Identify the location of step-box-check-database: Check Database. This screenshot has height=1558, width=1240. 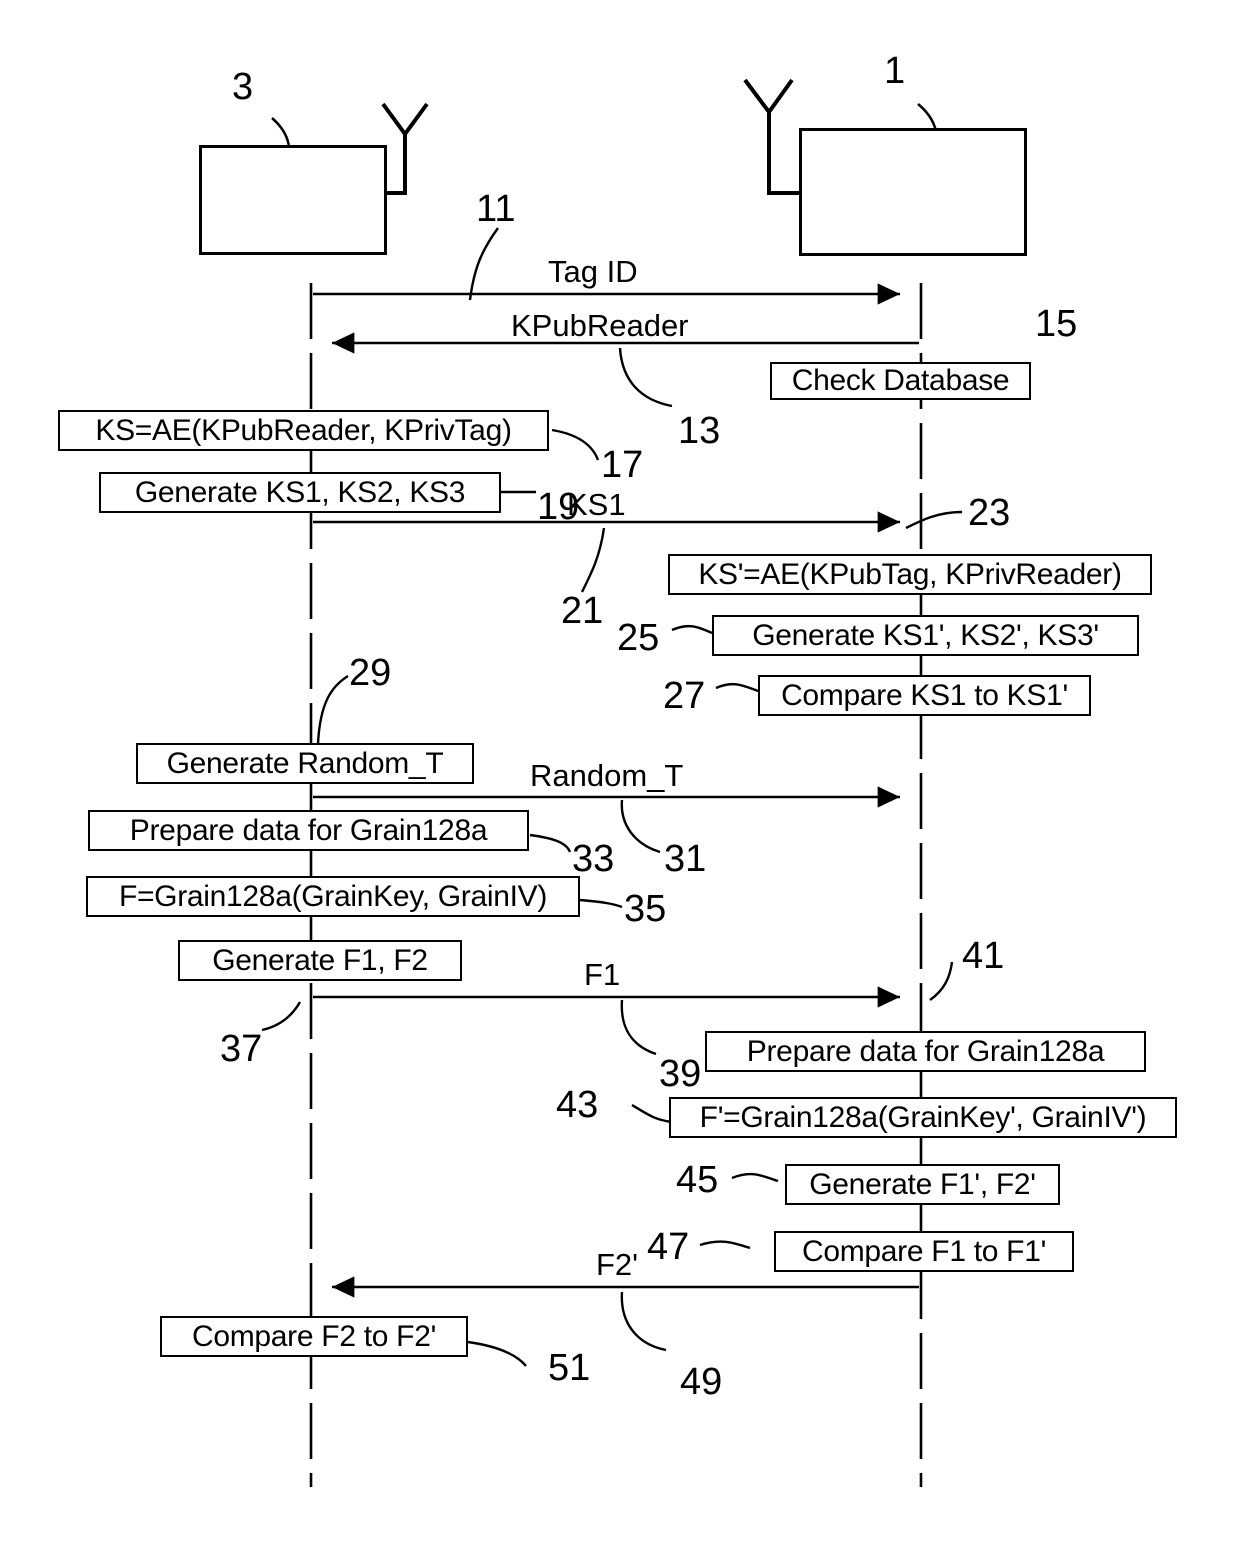
(900, 381).